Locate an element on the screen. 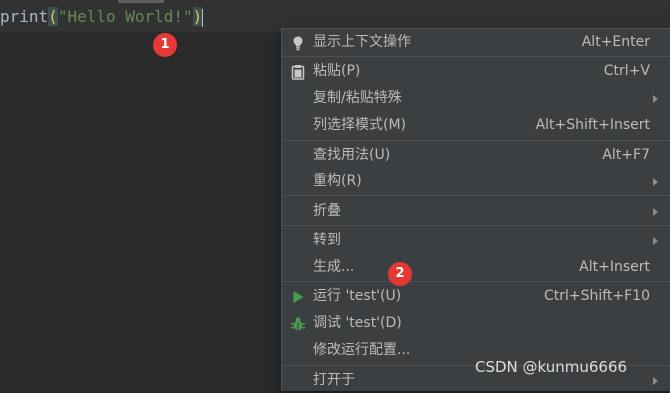  menu-item-folding: 折叠 is located at coordinates (476, 211).